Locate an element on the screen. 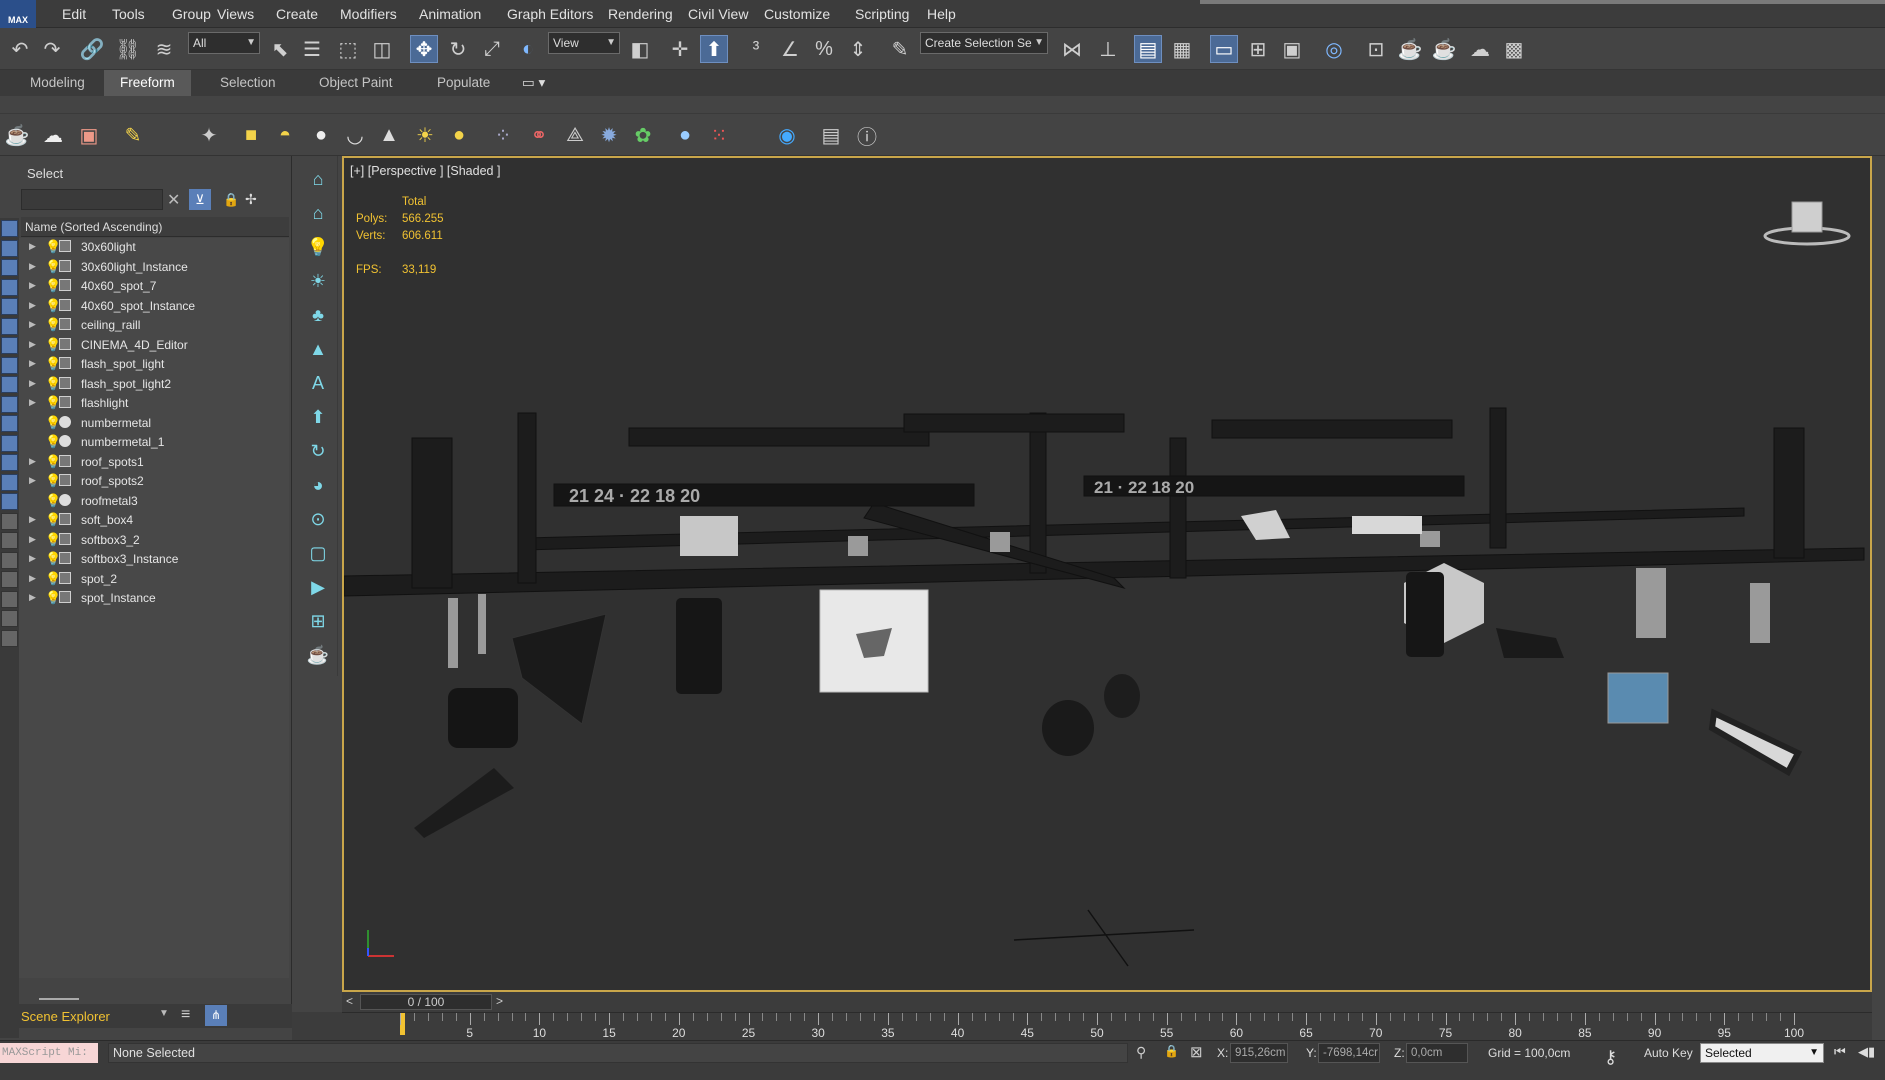 The image size is (1885, 1080). maxscript-listener: MAXScript Mi: is located at coordinates (49, 1053).